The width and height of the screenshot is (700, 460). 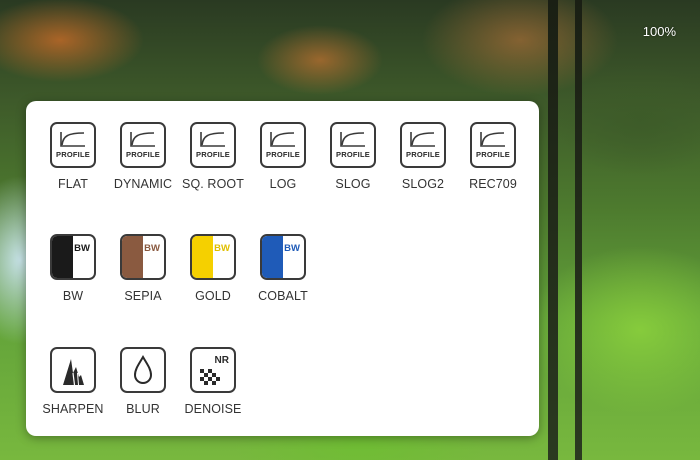 What do you see at coordinates (221, 360) in the screenshot?
I see `denoise-badge: NR` at bounding box center [221, 360].